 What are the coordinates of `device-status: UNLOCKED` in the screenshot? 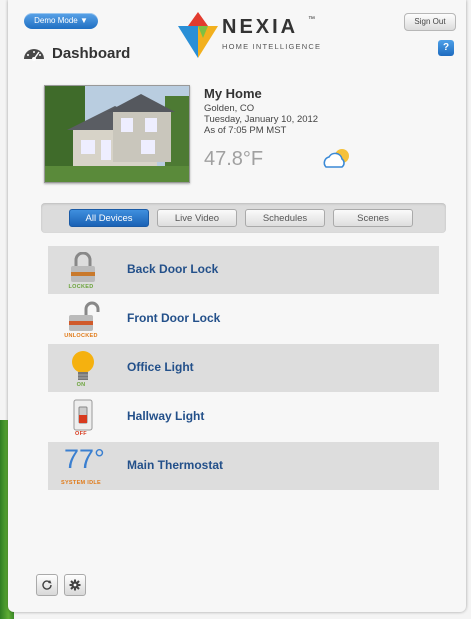 It's located at (81, 336).